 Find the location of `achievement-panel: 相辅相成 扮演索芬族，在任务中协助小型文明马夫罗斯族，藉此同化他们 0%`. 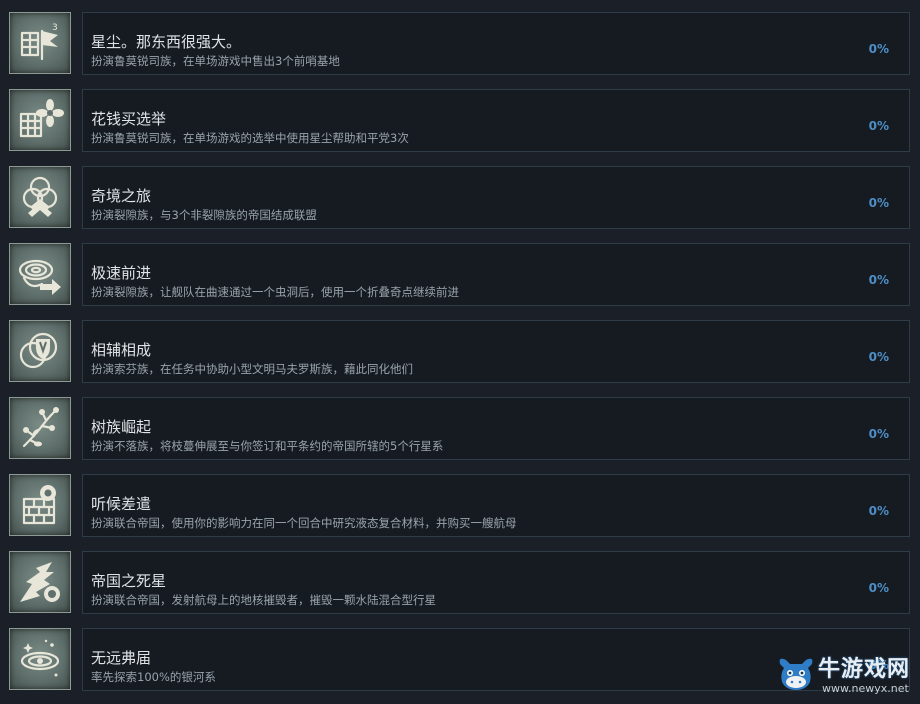

achievement-panel: 相辅相成 扮演索芬族，在任务中协助小型文明马夫罗斯族，藉此同化他们 0% is located at coordinates (496, 351).